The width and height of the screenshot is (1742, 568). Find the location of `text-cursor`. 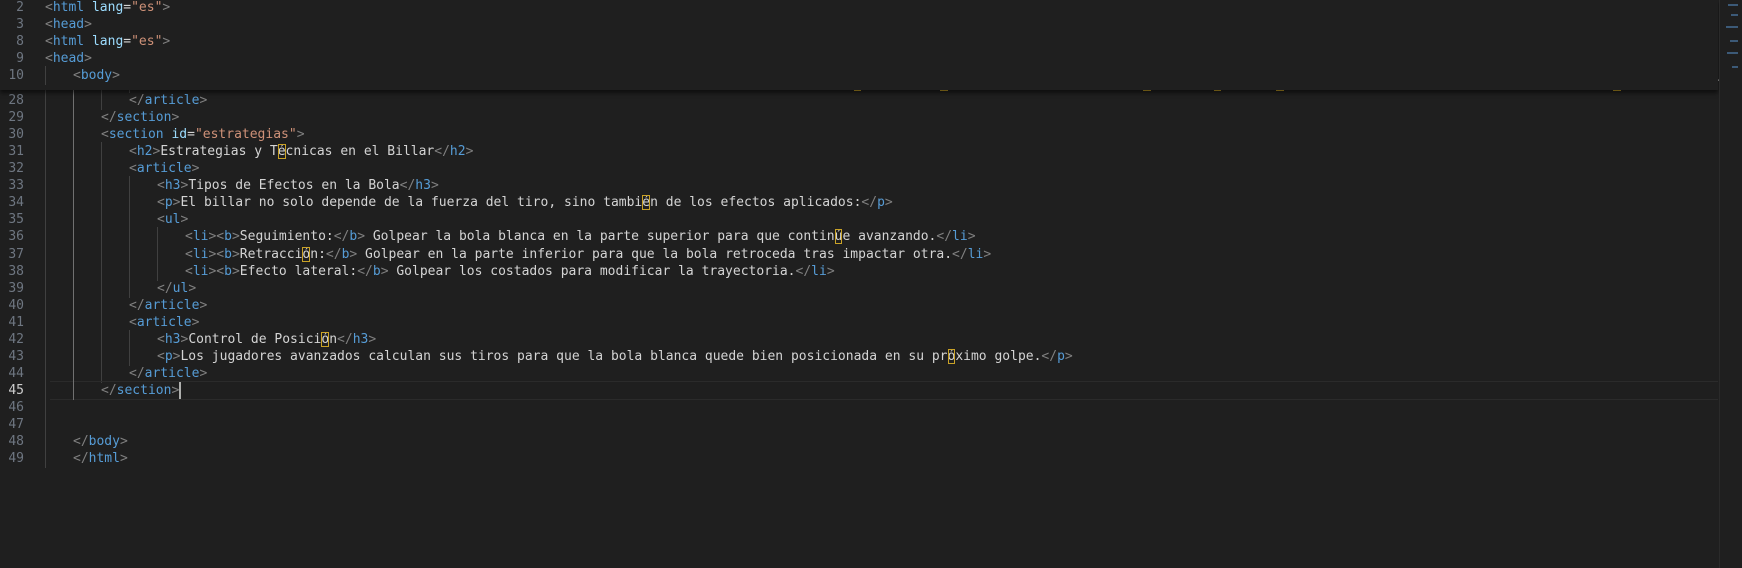

text-cursor is located at coordinates (180, 390).